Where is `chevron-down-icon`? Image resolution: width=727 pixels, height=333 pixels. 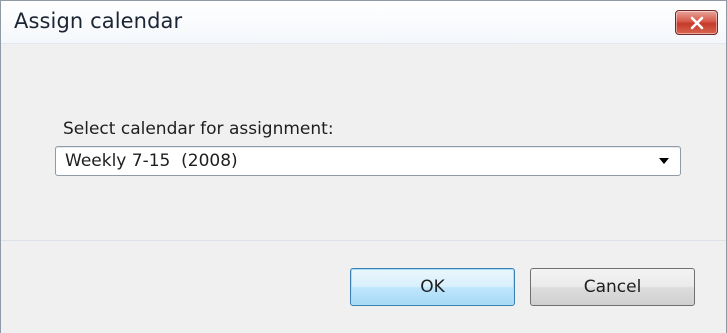 chevron-down-icon is located at coordinates (664, 161).